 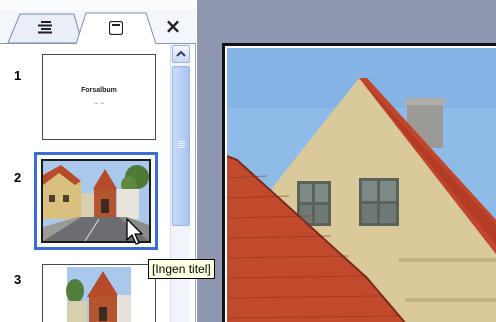 I want to click on mouse-pointer-icon, so click(x=134, y=231).